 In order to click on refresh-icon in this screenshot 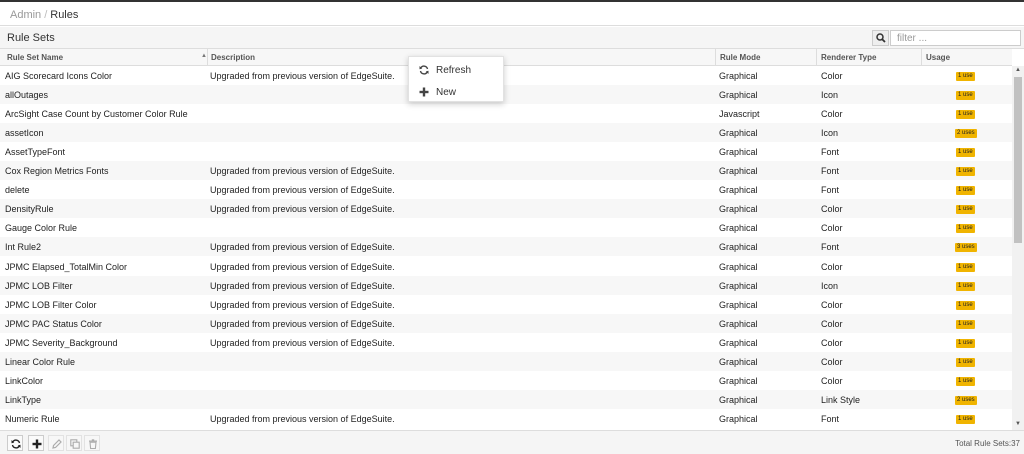, I will do `click(424, 70)`.